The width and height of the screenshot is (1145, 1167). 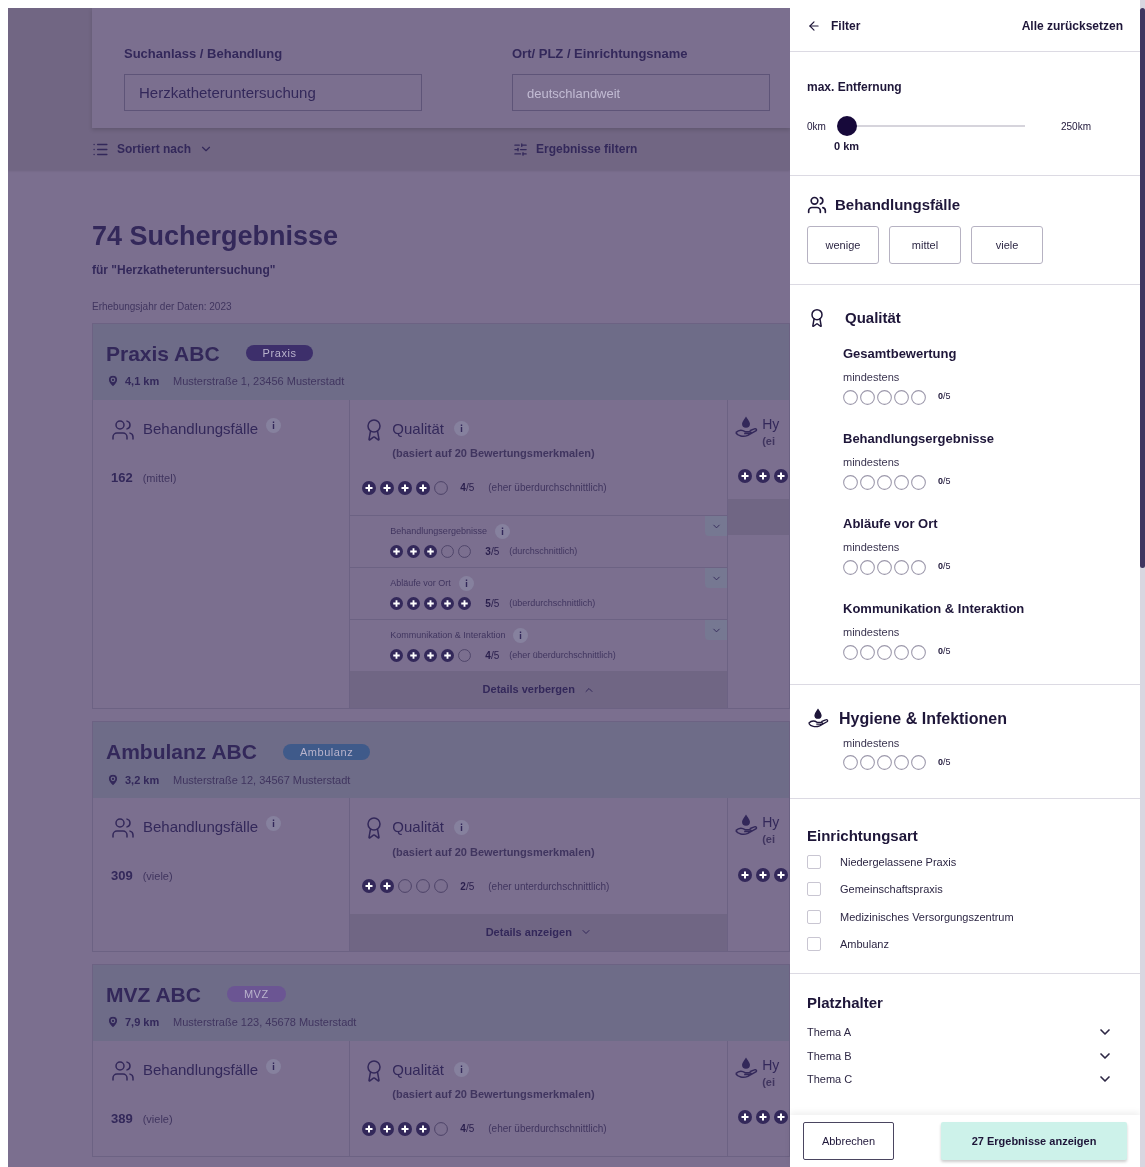 I want to click on slider-reading: 0 km, so click(x=847, y=146).